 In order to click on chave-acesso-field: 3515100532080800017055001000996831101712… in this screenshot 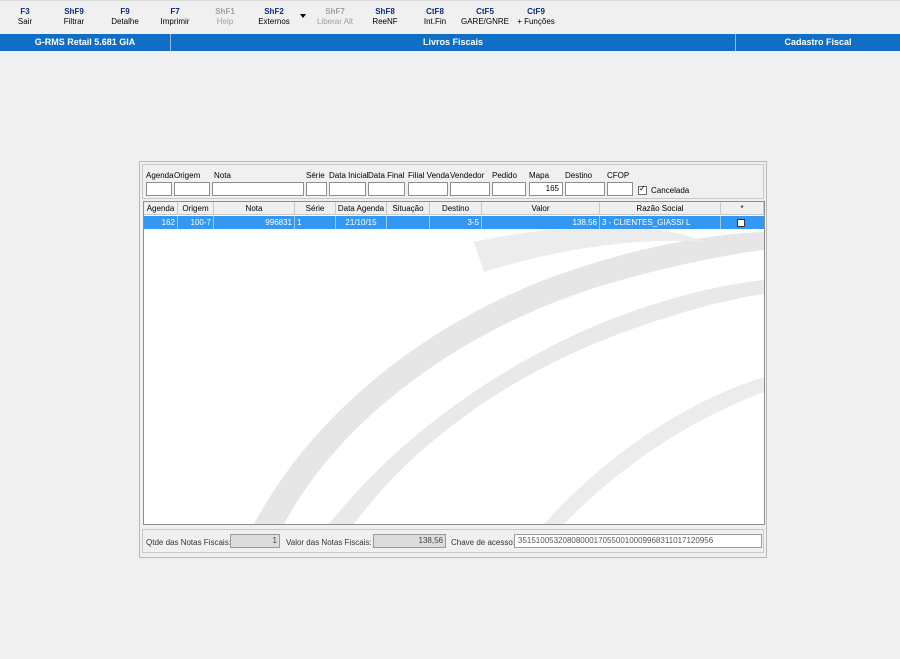, I will do `click(638, 541)`.